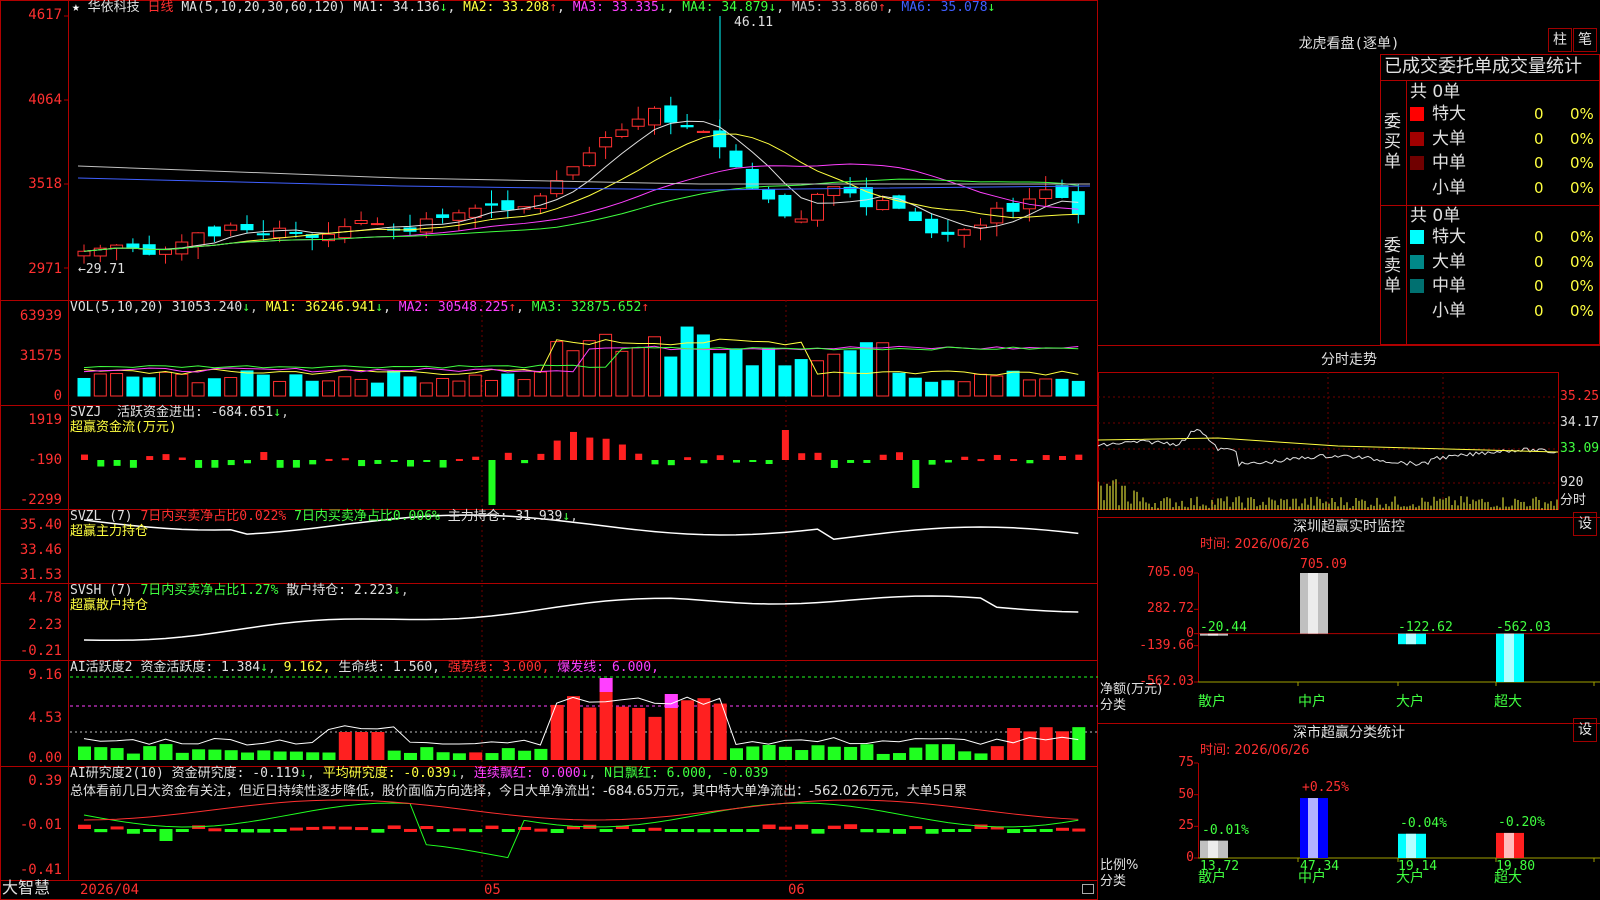  I want to click on classify-x-unit: 分类, so click(1113, 881).